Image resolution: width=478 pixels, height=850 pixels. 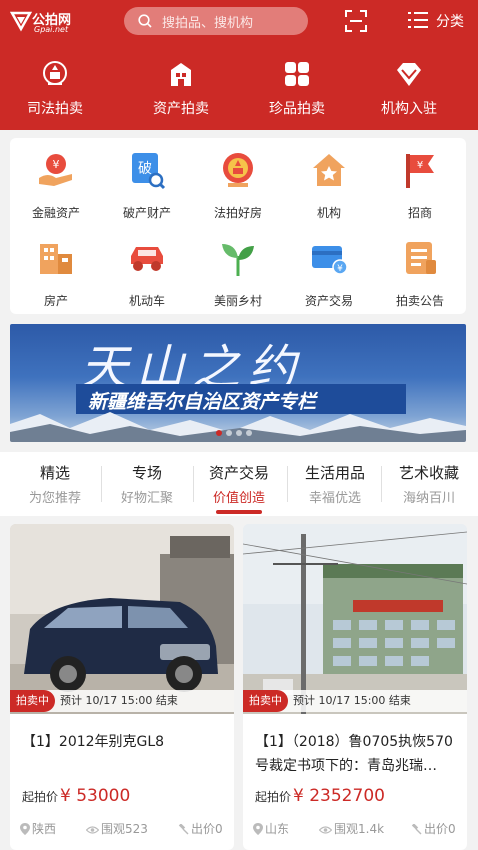 I want to click on price-value: ¥ 53000, so click(x=95, y=796).